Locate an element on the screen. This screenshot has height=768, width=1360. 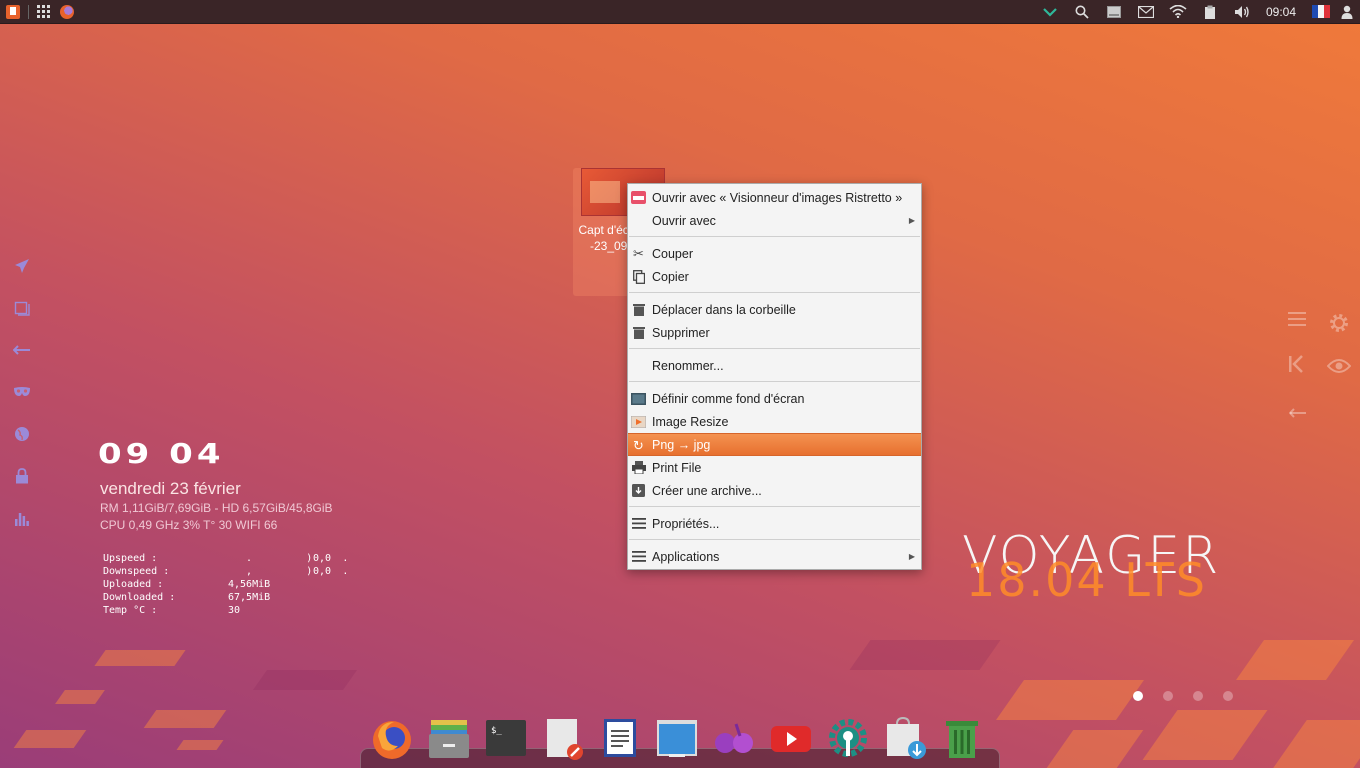
conky-net-row: Downspeed : , ) . 0,0 is located at coordinates (225, 571).